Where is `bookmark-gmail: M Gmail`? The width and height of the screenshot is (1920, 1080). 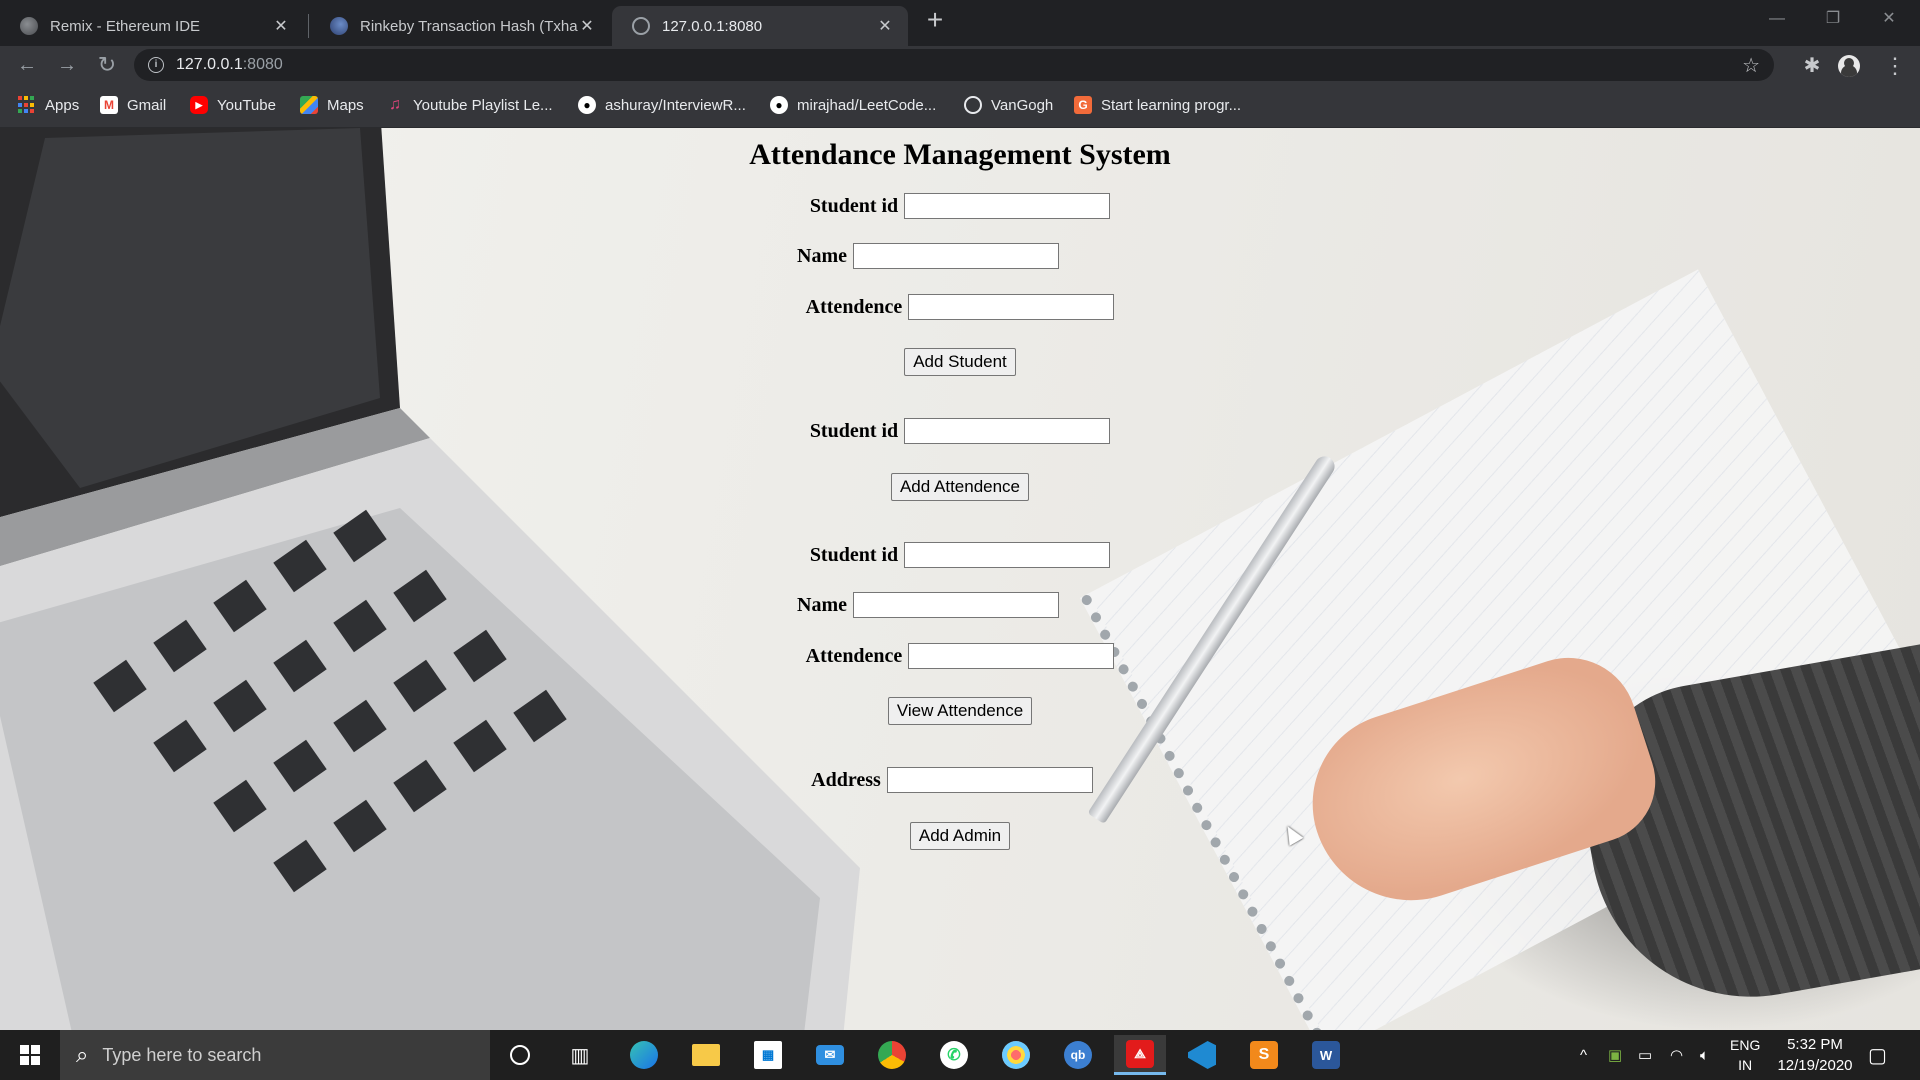
bookmark-gmail: M Gmail is located at coordinates (133, 105).